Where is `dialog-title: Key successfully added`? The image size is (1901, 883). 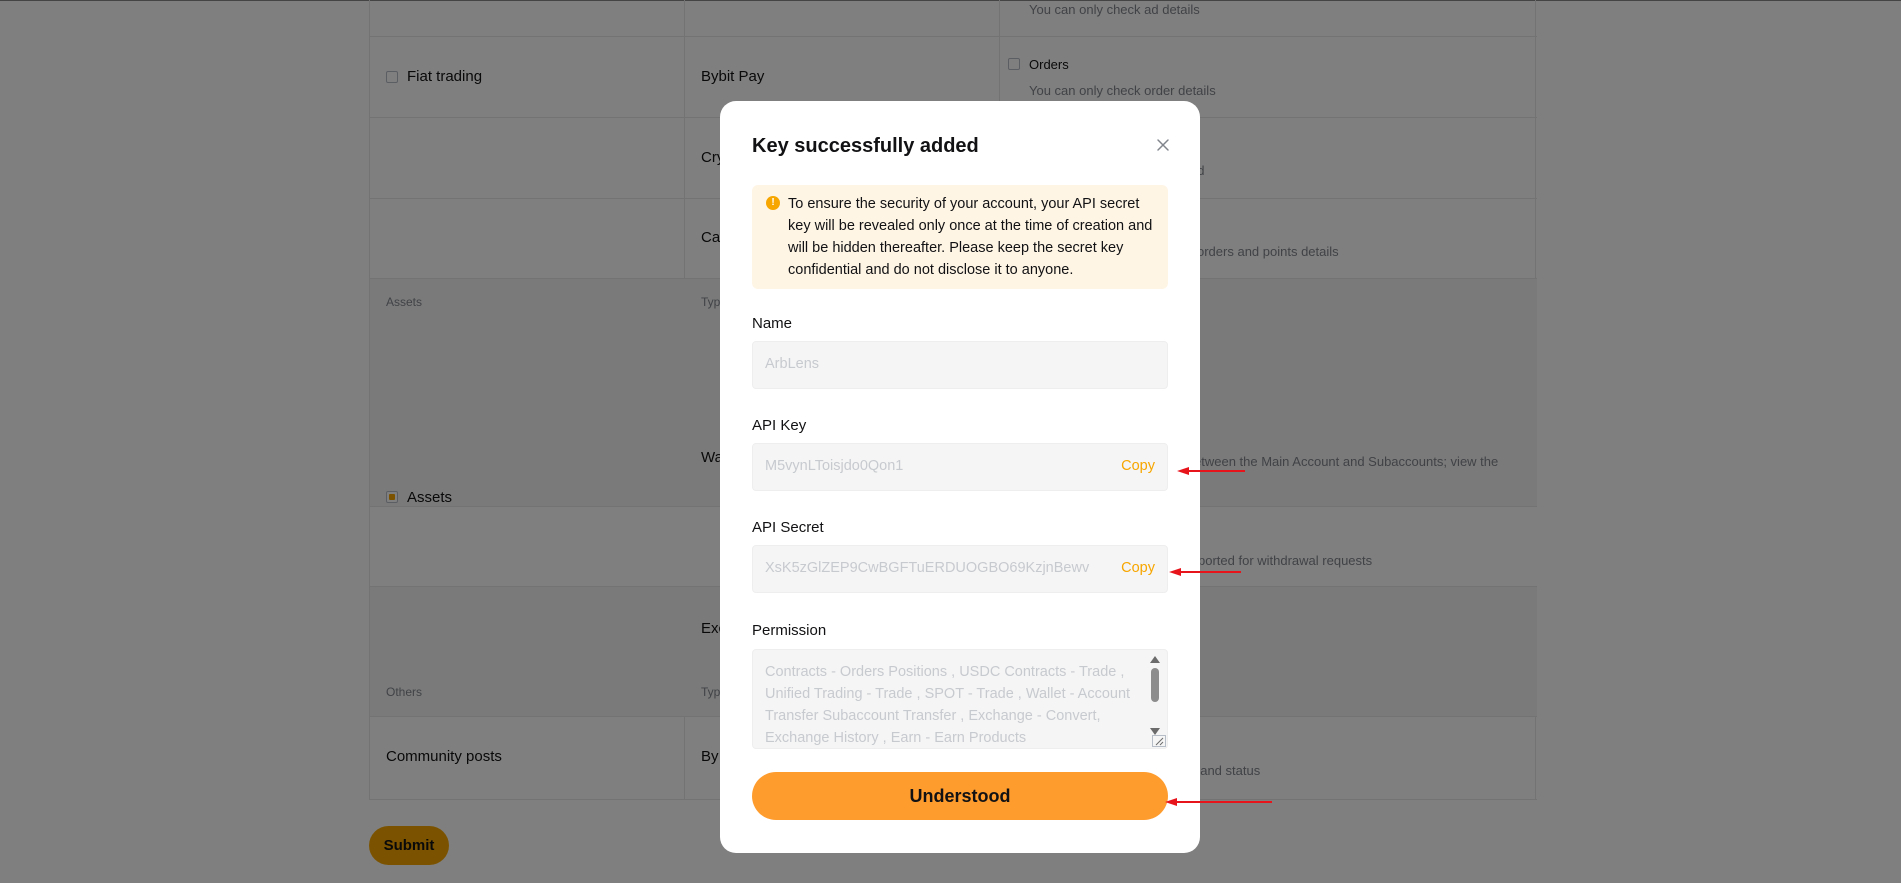 dialog-title: Key successfully added is located at coordinates (865, 146).